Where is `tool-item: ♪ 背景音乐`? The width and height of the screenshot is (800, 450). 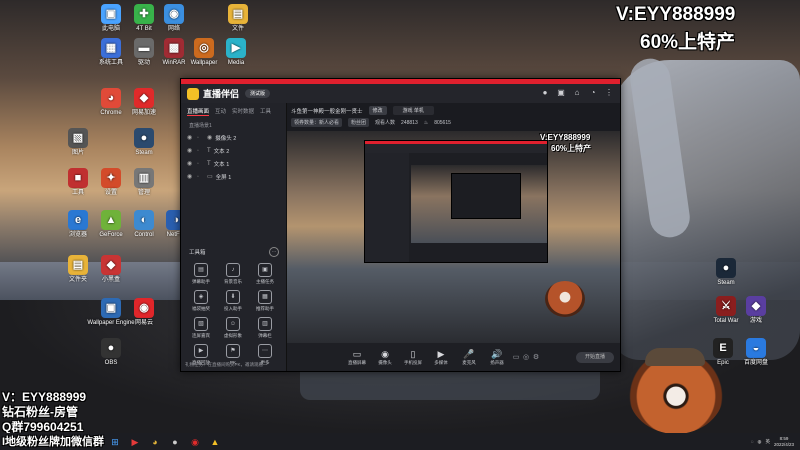 tool-item: ♪ 背景音乐 is located at coordinates (233, 274).